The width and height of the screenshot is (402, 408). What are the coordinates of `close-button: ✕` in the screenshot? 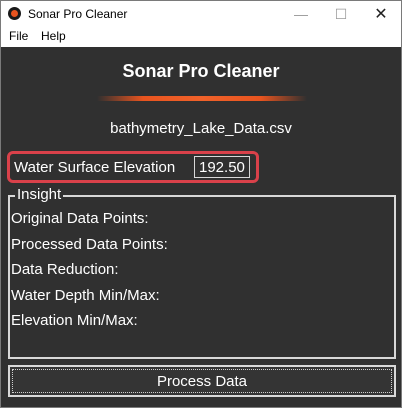 It's located at (381, 14).